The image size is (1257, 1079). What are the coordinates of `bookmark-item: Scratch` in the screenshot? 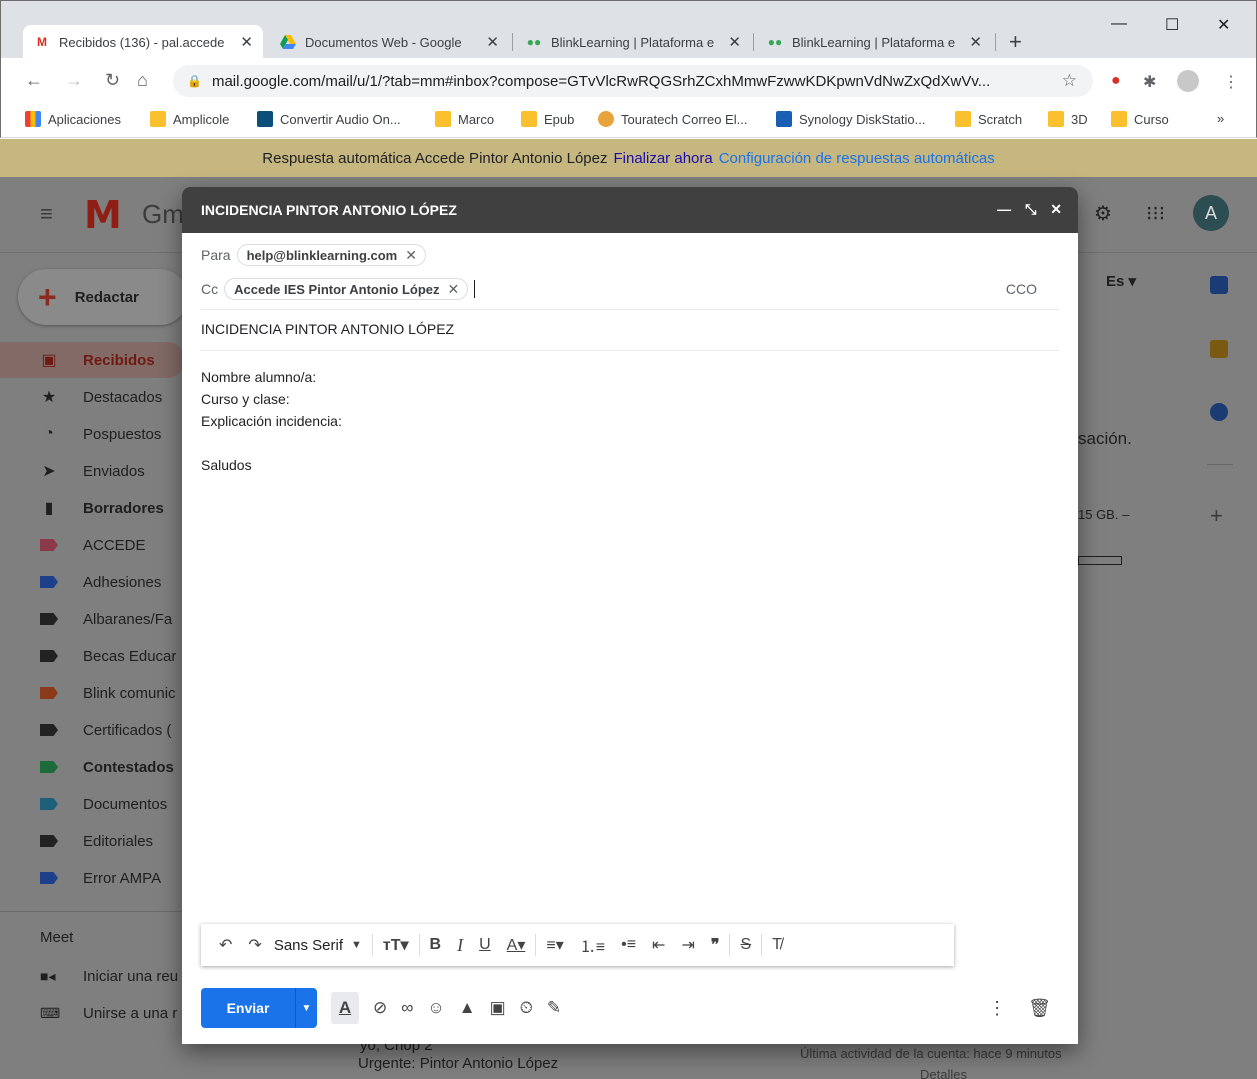 It's located at (988, 119).